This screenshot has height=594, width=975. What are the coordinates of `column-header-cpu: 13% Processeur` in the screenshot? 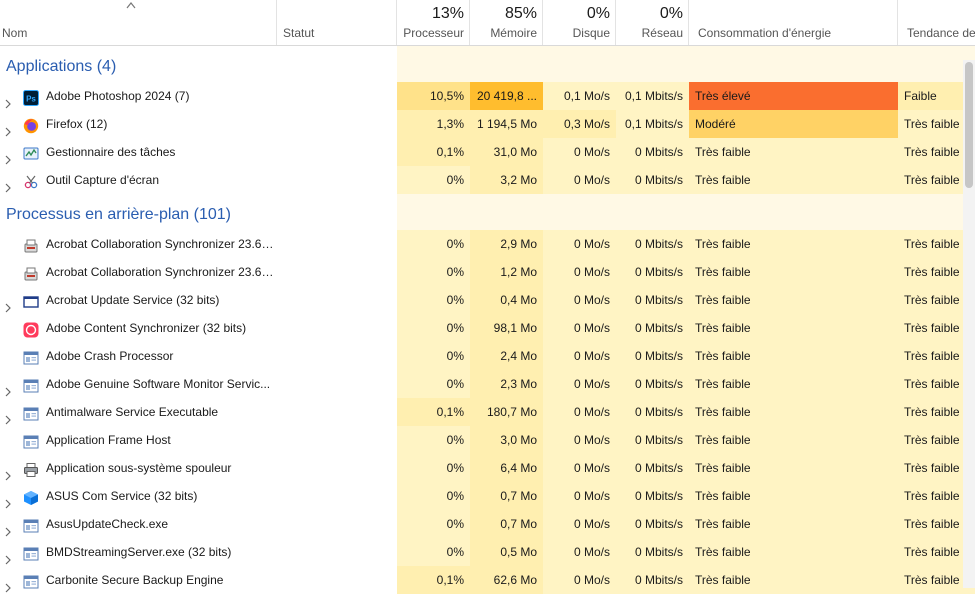 It's located at (433, 22).